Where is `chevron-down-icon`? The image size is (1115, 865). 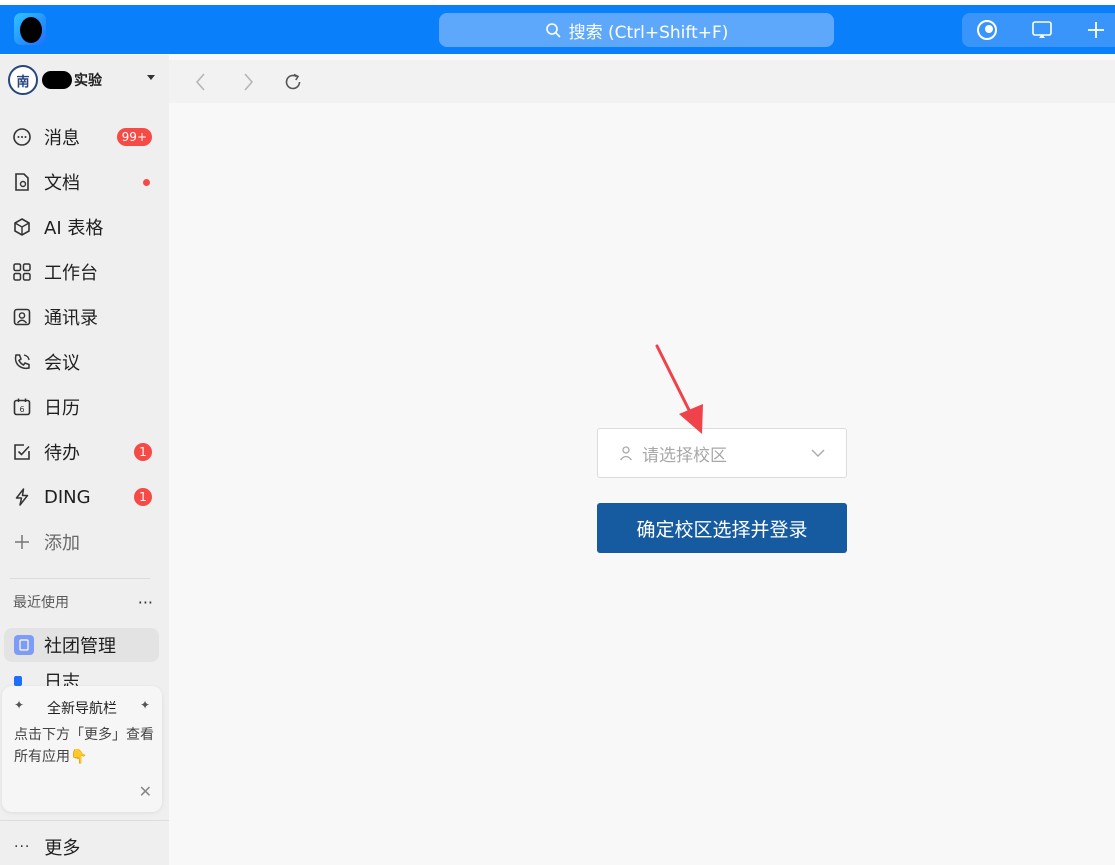
chevron-down-icon is located at coordinates (818, 453).